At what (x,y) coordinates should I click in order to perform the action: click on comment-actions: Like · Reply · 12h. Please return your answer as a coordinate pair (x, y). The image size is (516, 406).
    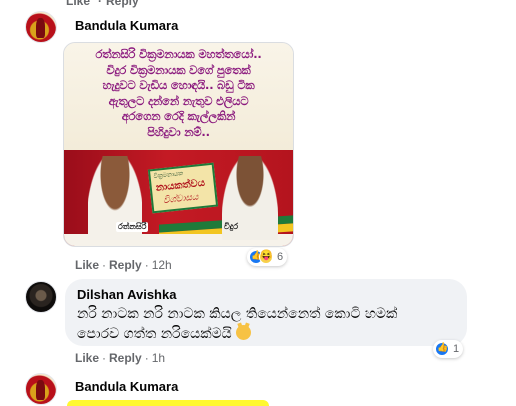
    Looking at the image, I should click on (123, 265).